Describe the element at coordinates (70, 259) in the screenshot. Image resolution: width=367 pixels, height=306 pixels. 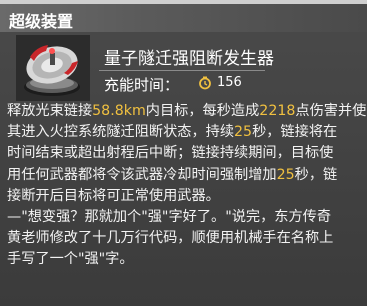
I see `flavor-line: 手写了一个"强"字。` at that location.